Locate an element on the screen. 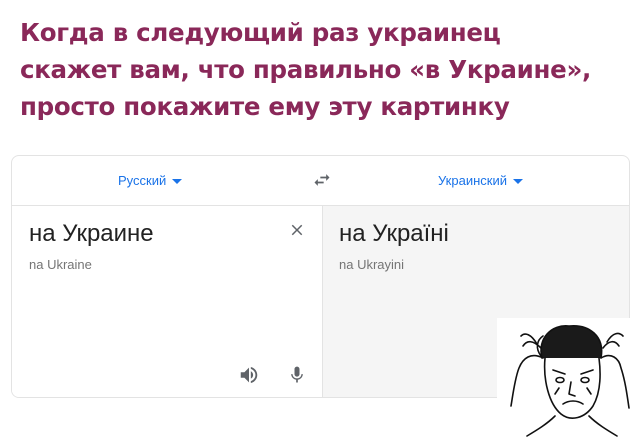 The width and height of the screenshot is (642, 437). speaker-icon is located at coordinates (249, 375).